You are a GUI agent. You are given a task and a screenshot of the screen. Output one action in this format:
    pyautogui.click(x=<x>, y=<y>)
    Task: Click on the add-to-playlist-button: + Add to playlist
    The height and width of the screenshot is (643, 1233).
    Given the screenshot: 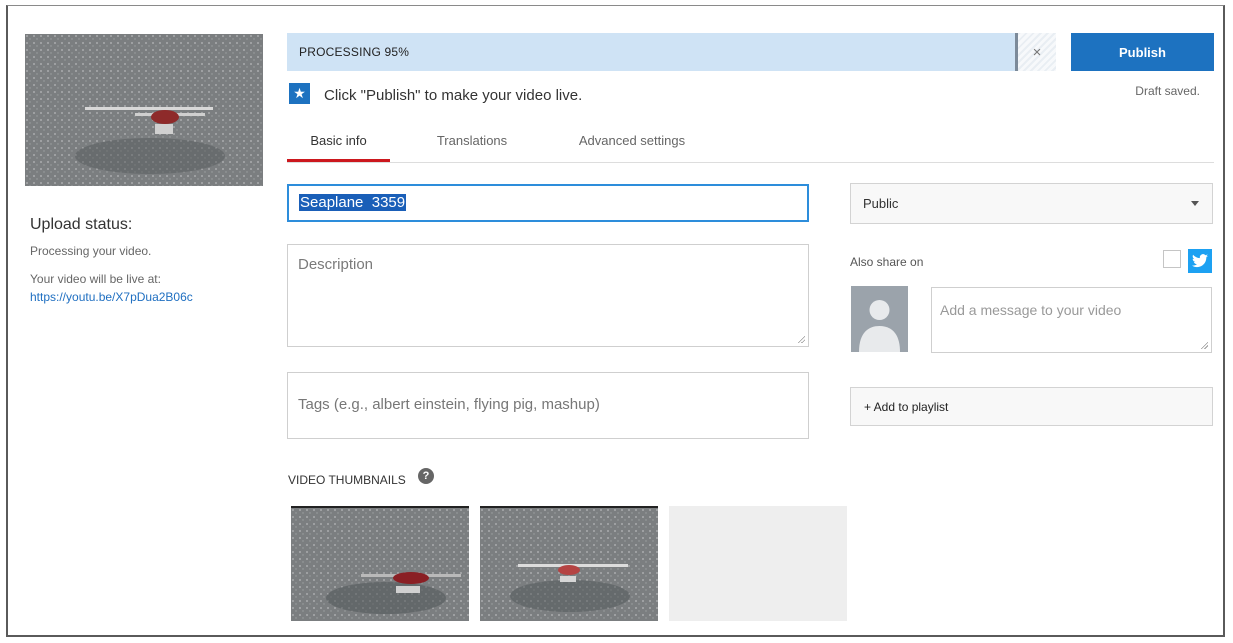 What is the action you would take?
    pyautogui.click(x=1031, y=406)
    